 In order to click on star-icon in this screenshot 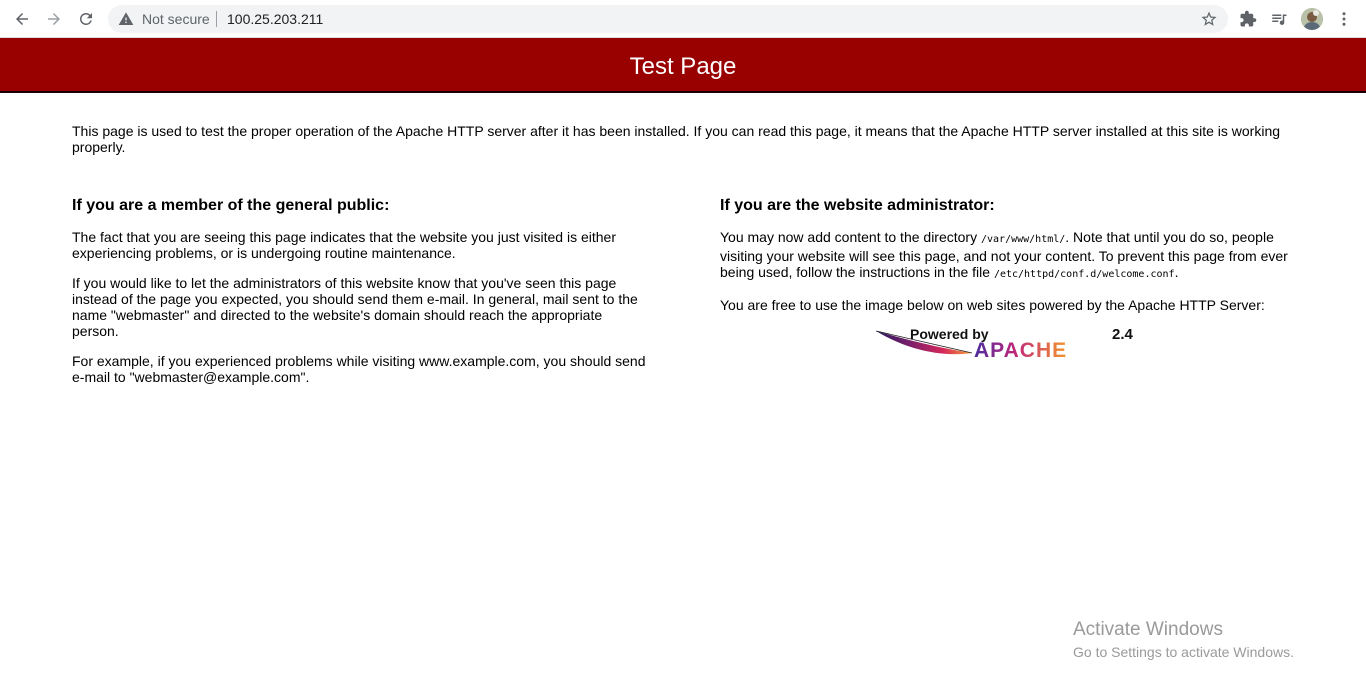, I will do `click(1209, 19)`.